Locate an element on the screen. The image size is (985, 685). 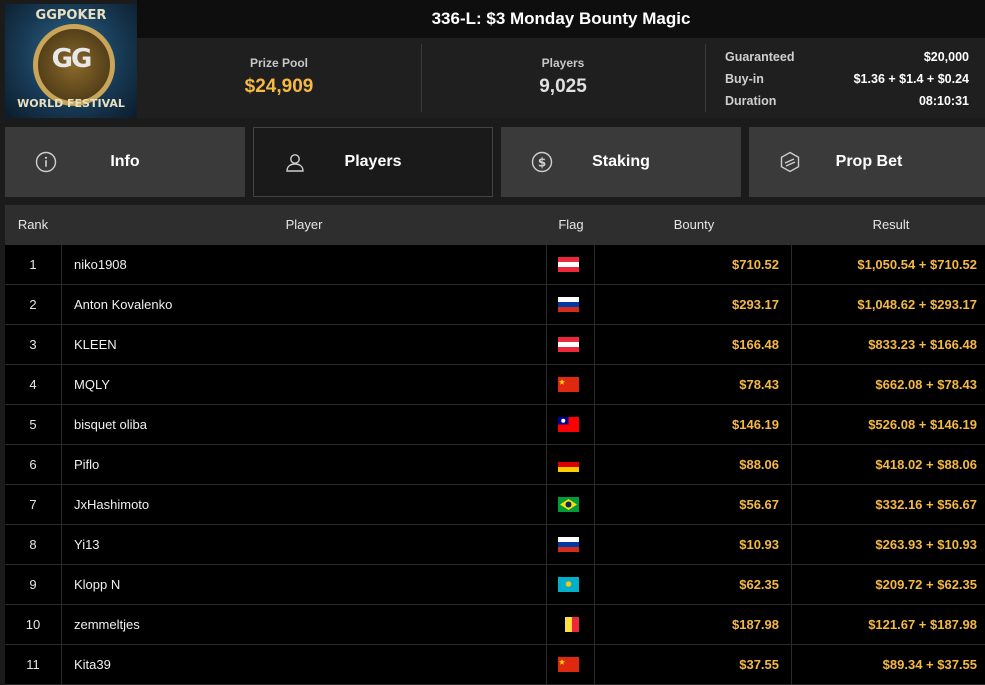
detail-buy-in: Buy-in $1.36 + $1.4 + $0.24 is located at coordinates (847, 79).